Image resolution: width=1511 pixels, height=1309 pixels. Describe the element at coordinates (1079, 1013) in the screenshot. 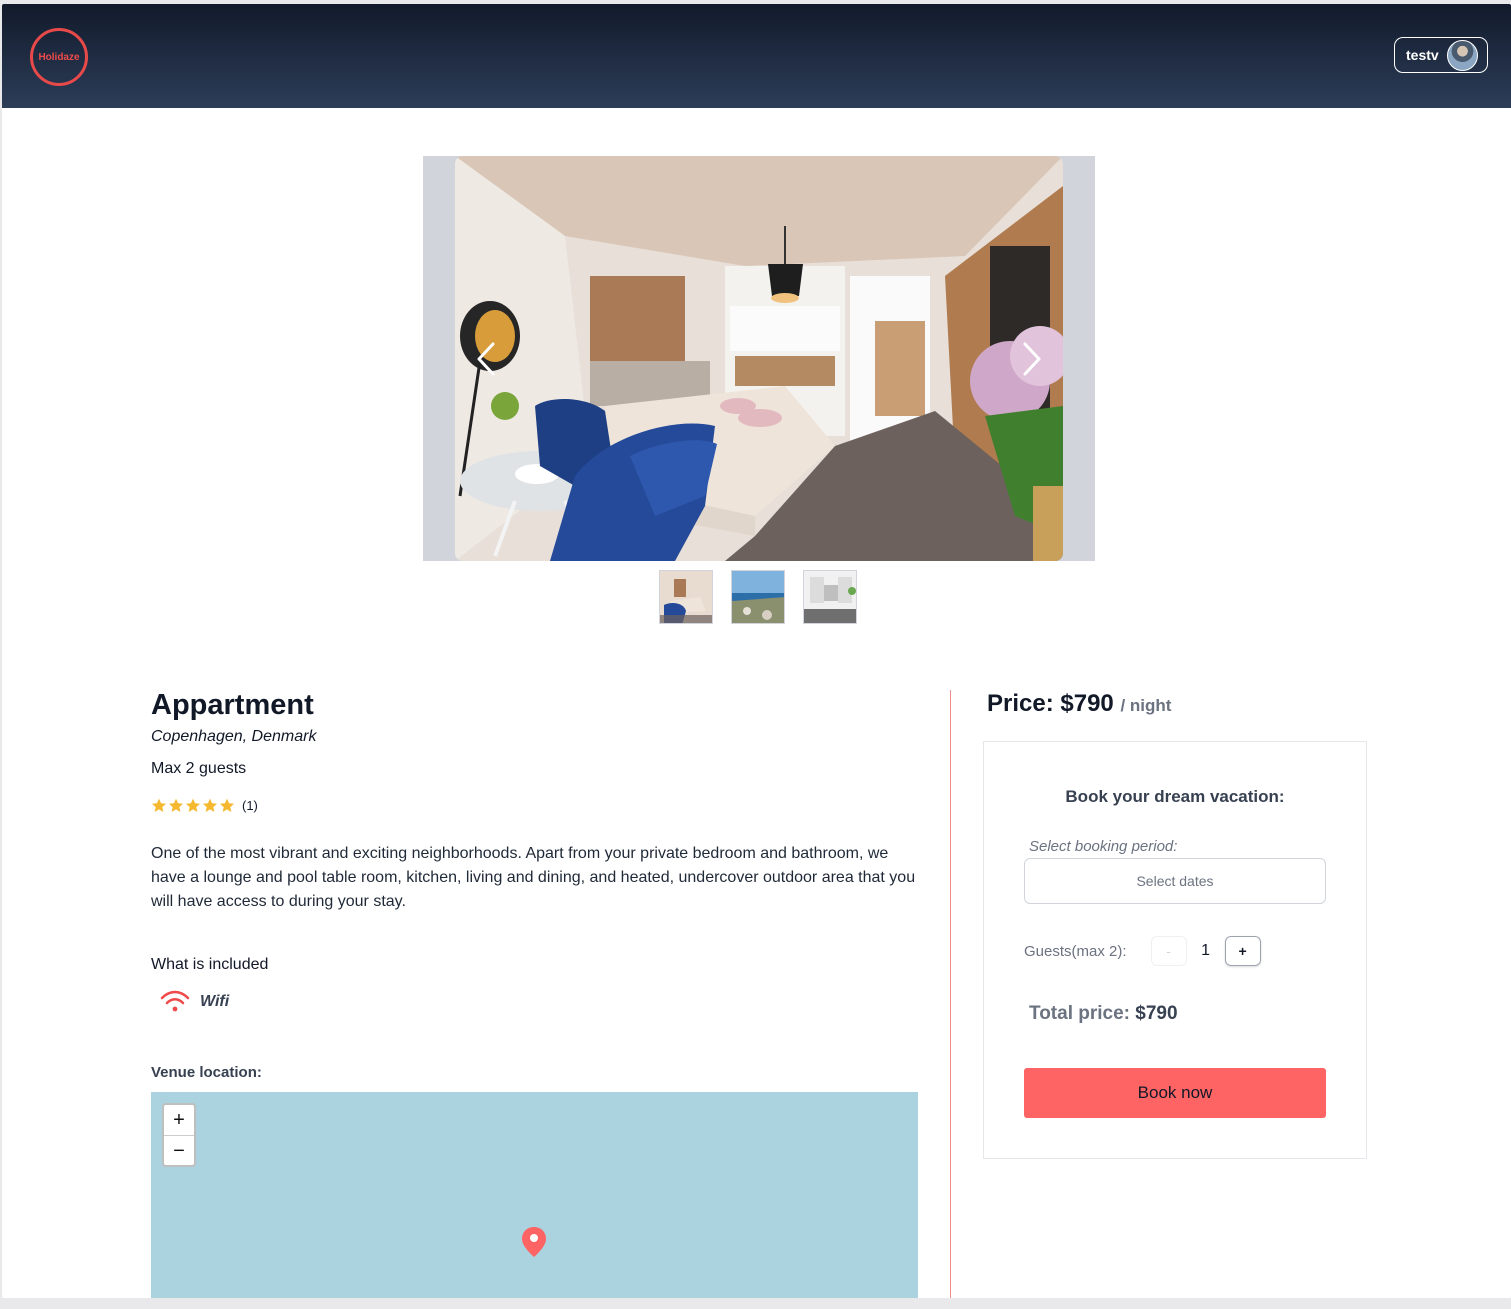

I see `total-price-label: Total price:` at that location.